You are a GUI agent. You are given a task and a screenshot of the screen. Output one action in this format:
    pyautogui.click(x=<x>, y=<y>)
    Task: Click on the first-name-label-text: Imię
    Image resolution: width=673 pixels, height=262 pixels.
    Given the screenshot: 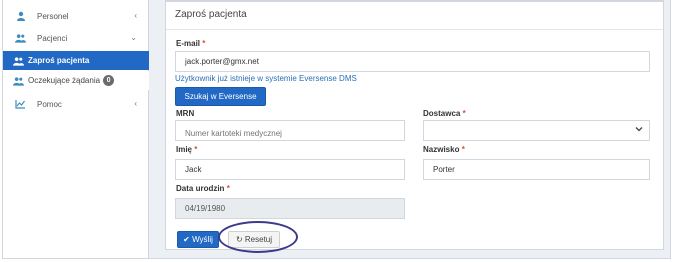 What is the action you would take?
    pyautogui.click(x=184, y=149)
    